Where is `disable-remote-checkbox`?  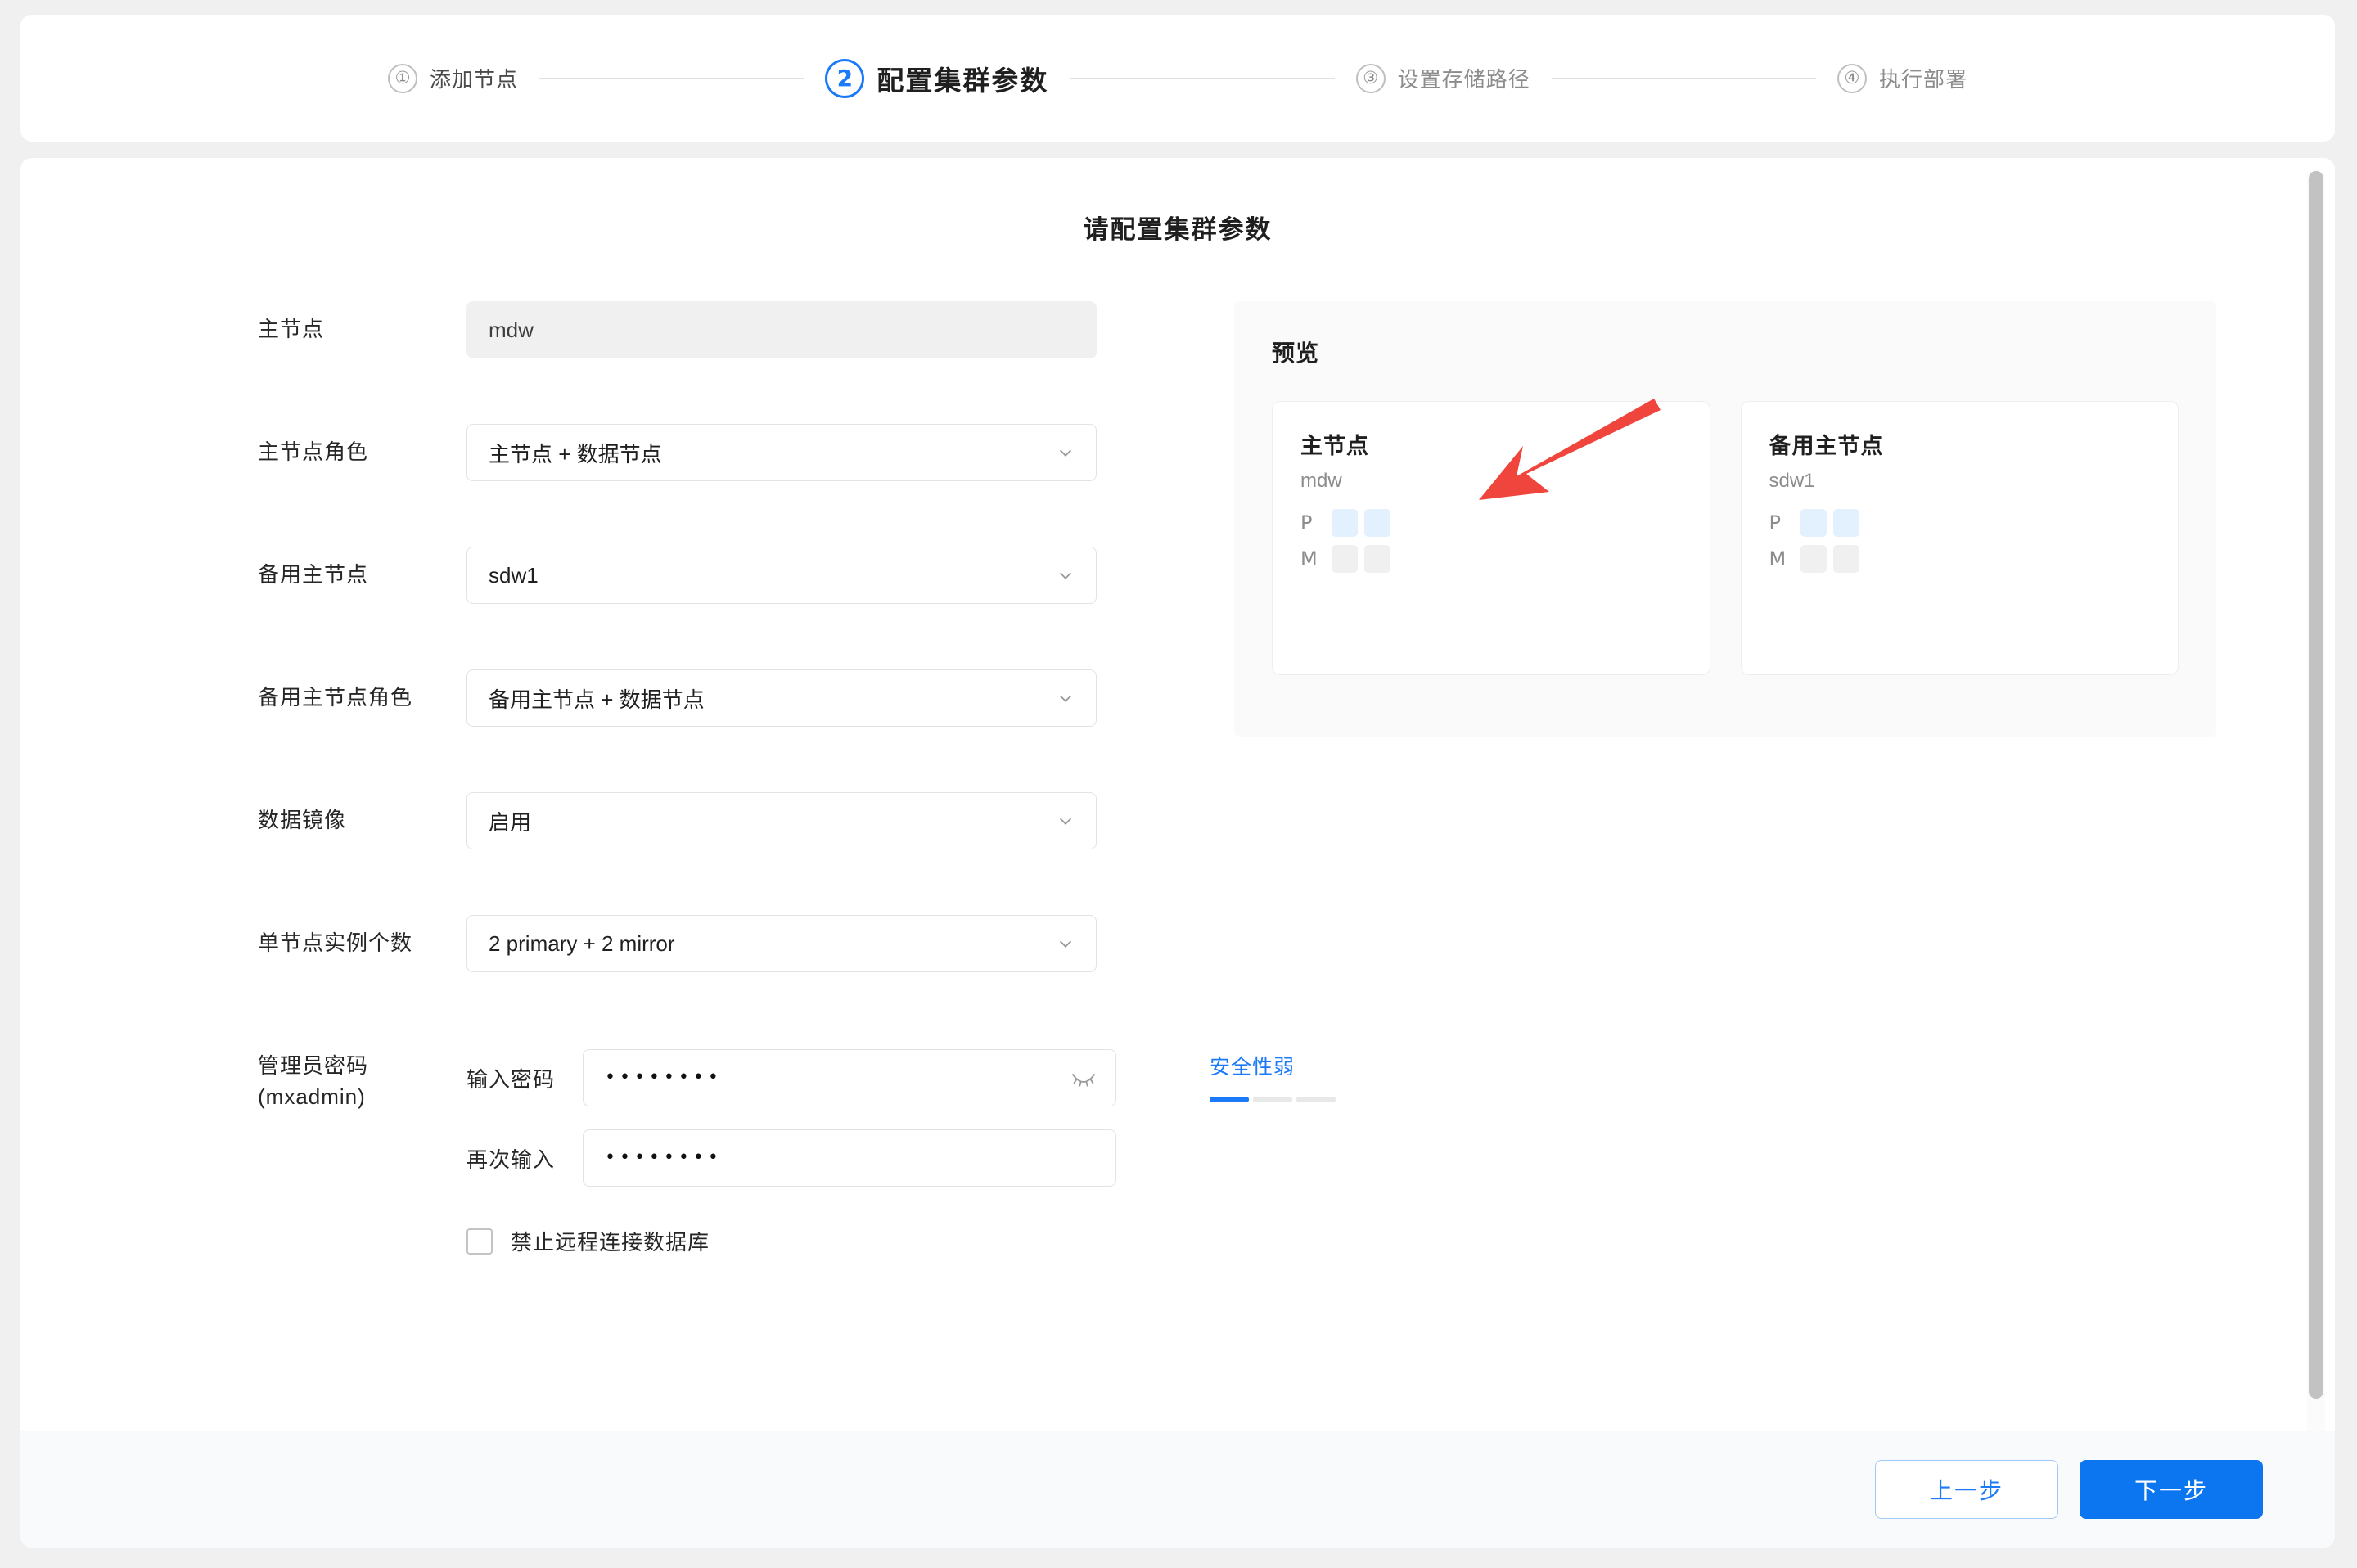
disable-remote-checkbox is located at coordinates (479, 1241).